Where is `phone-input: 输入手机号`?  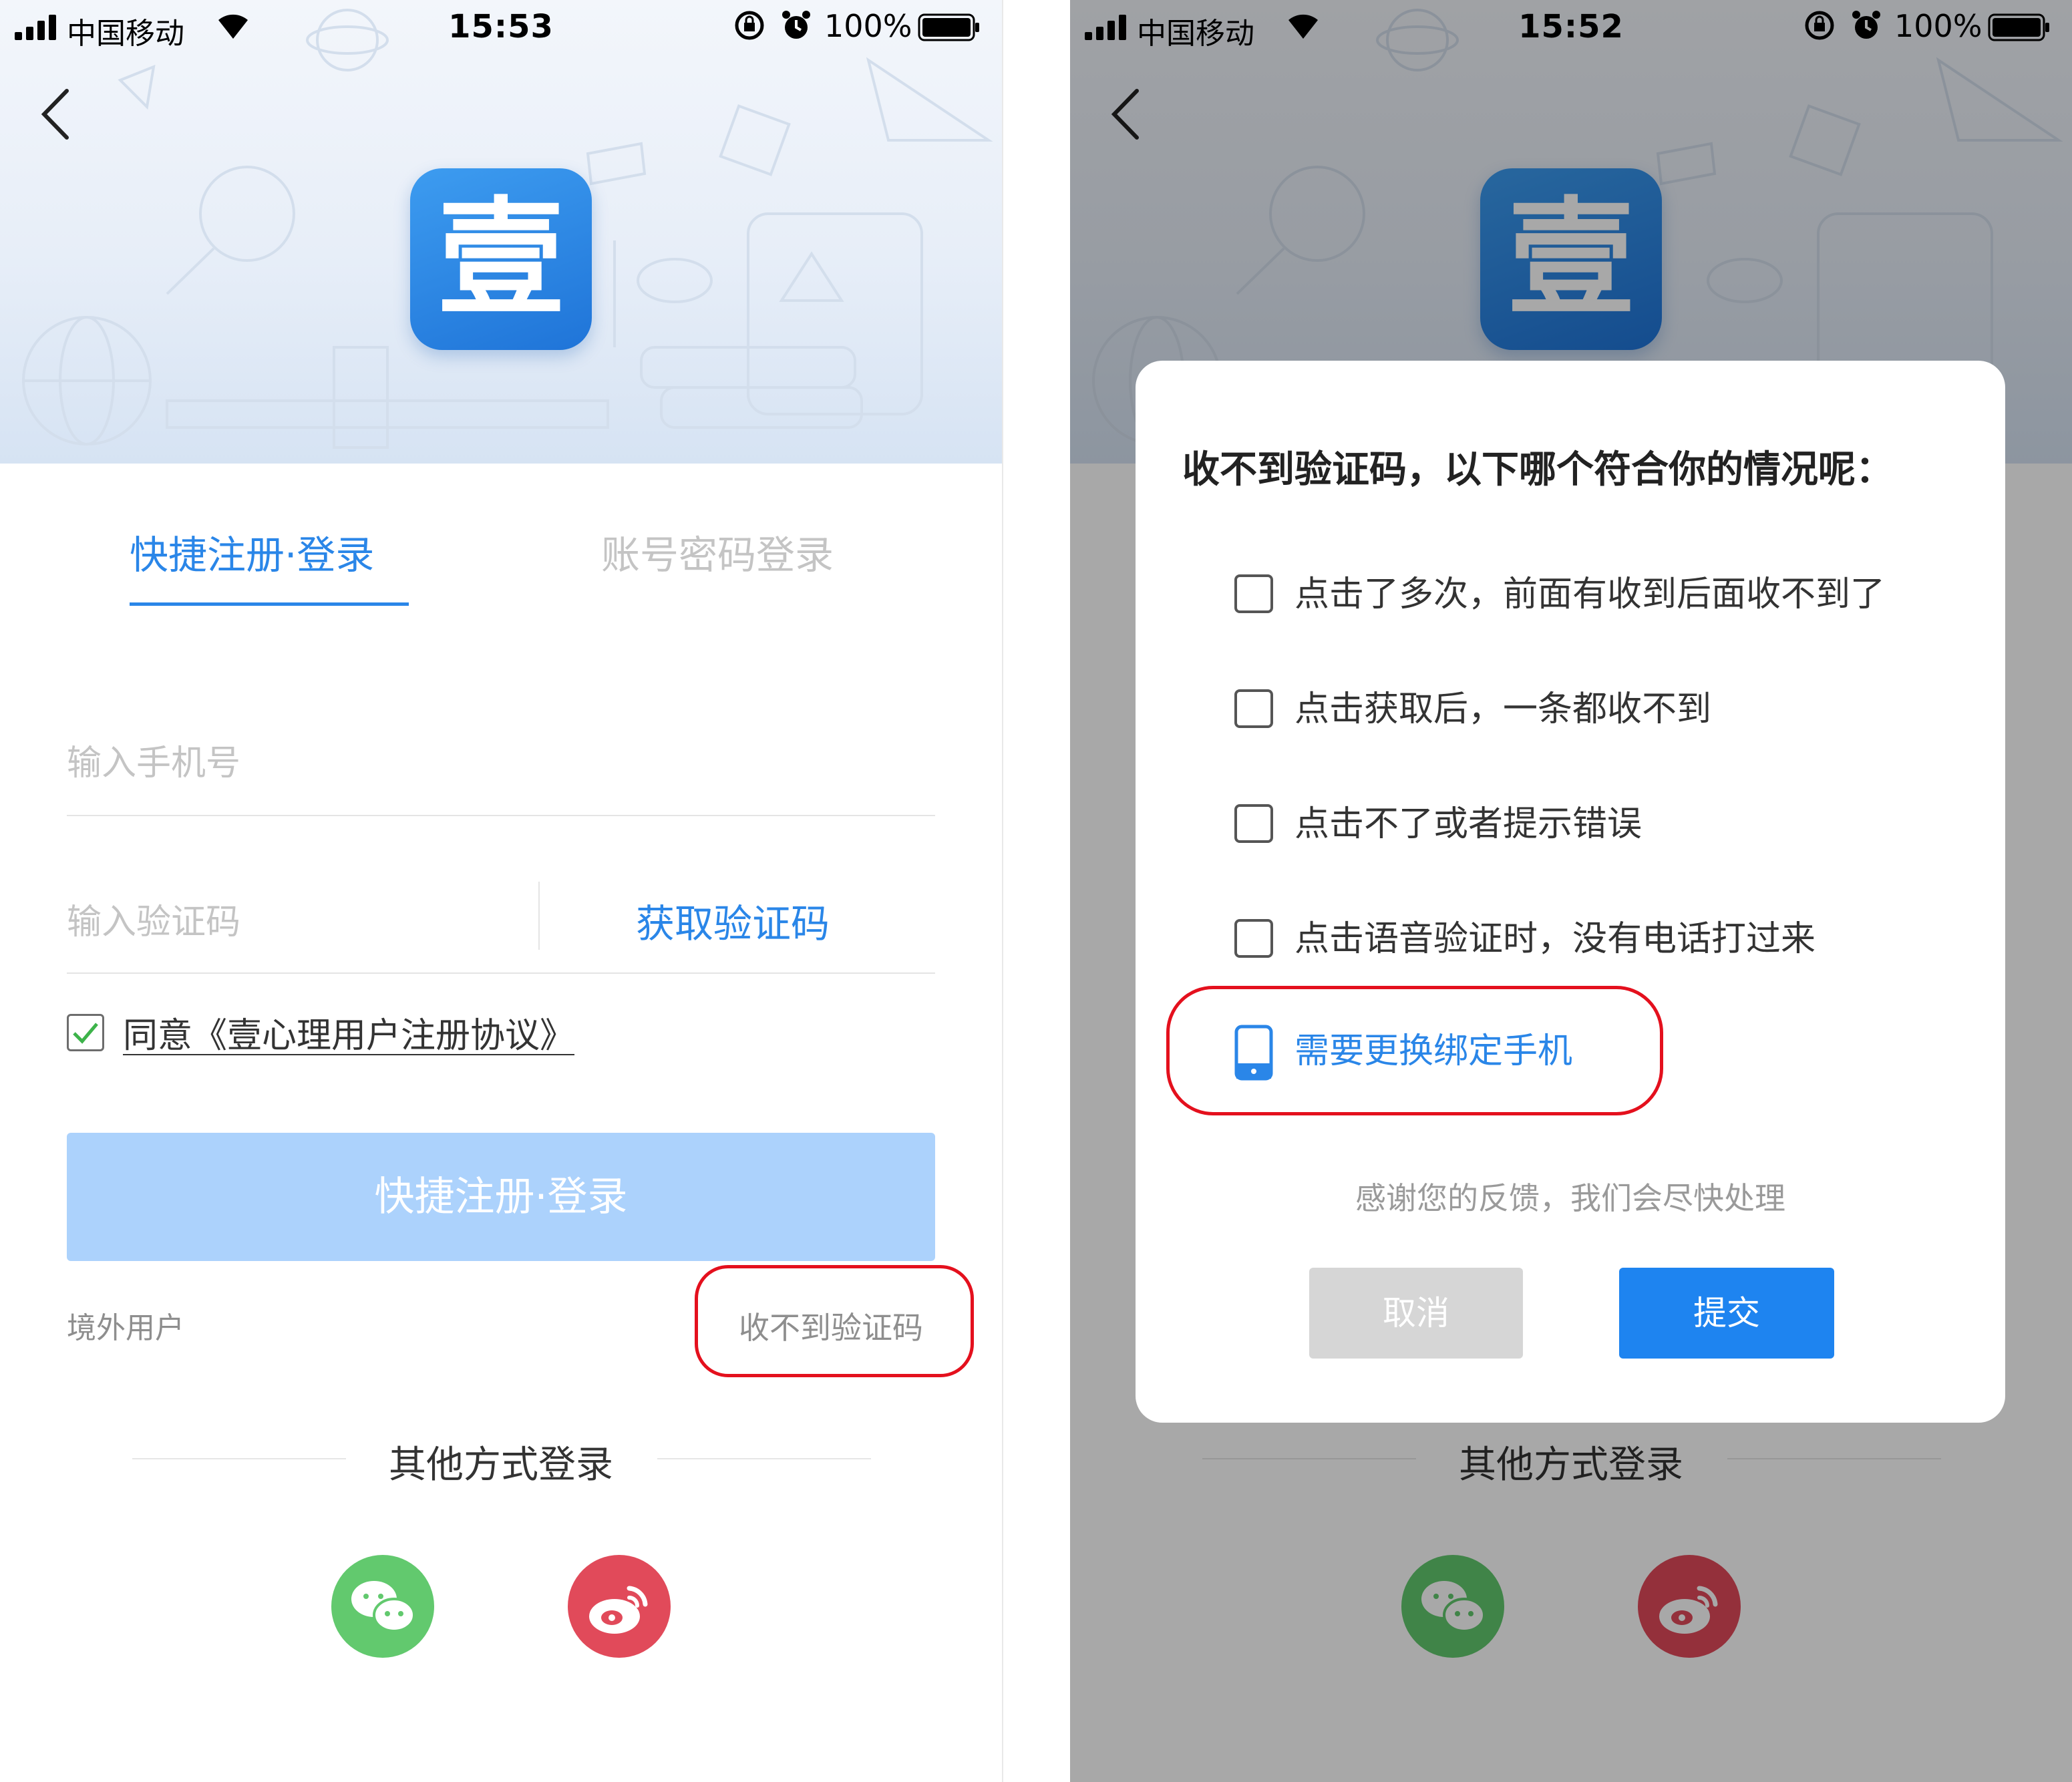
phone-input: 输入手机号 is located at coordinates (153, 760).